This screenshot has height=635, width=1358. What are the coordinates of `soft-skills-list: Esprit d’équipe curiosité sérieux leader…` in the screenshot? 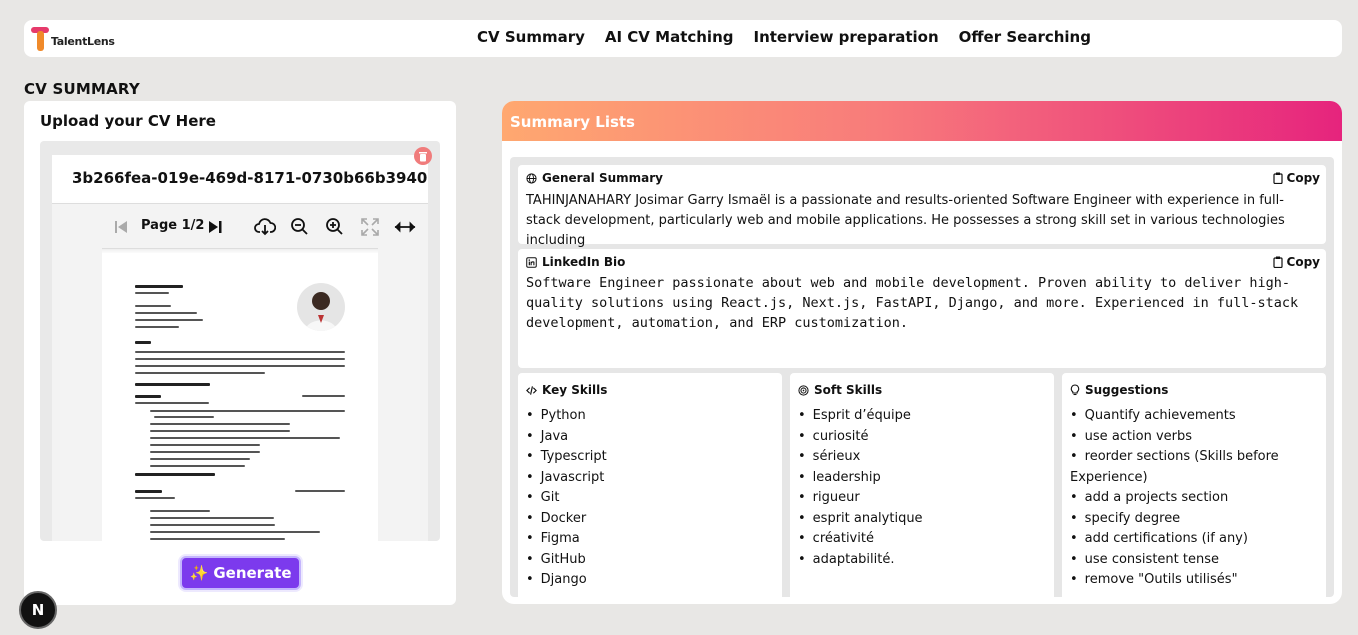 It's located at (923, 488).